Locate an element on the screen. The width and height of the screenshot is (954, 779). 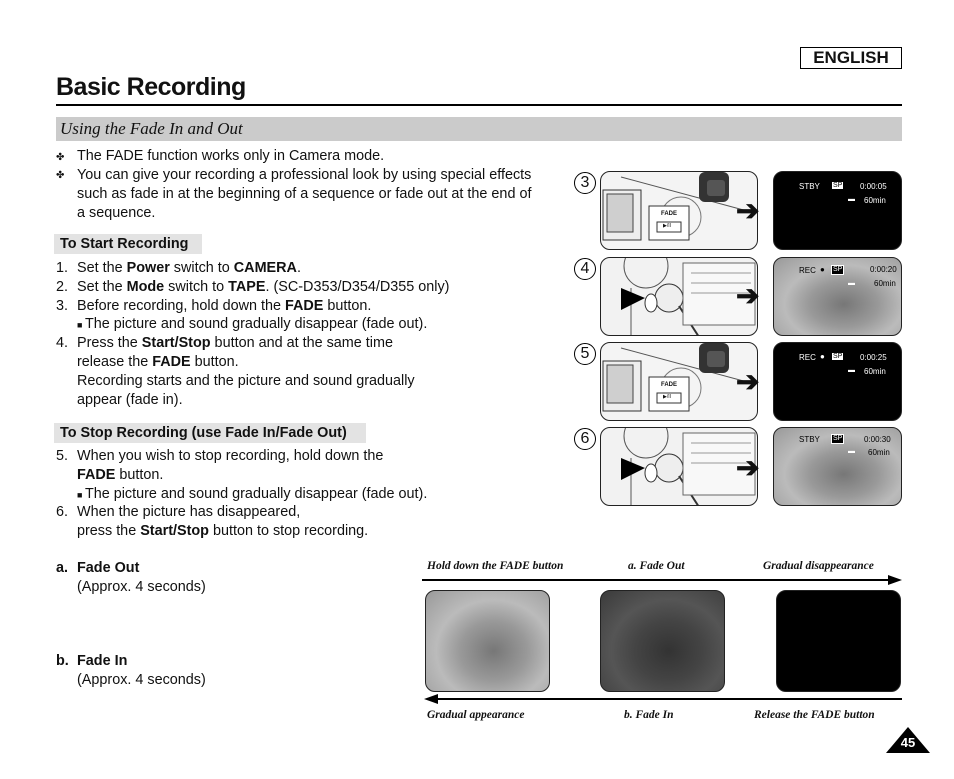
frame-dim-dolphin is located at coordinates (662, 641).